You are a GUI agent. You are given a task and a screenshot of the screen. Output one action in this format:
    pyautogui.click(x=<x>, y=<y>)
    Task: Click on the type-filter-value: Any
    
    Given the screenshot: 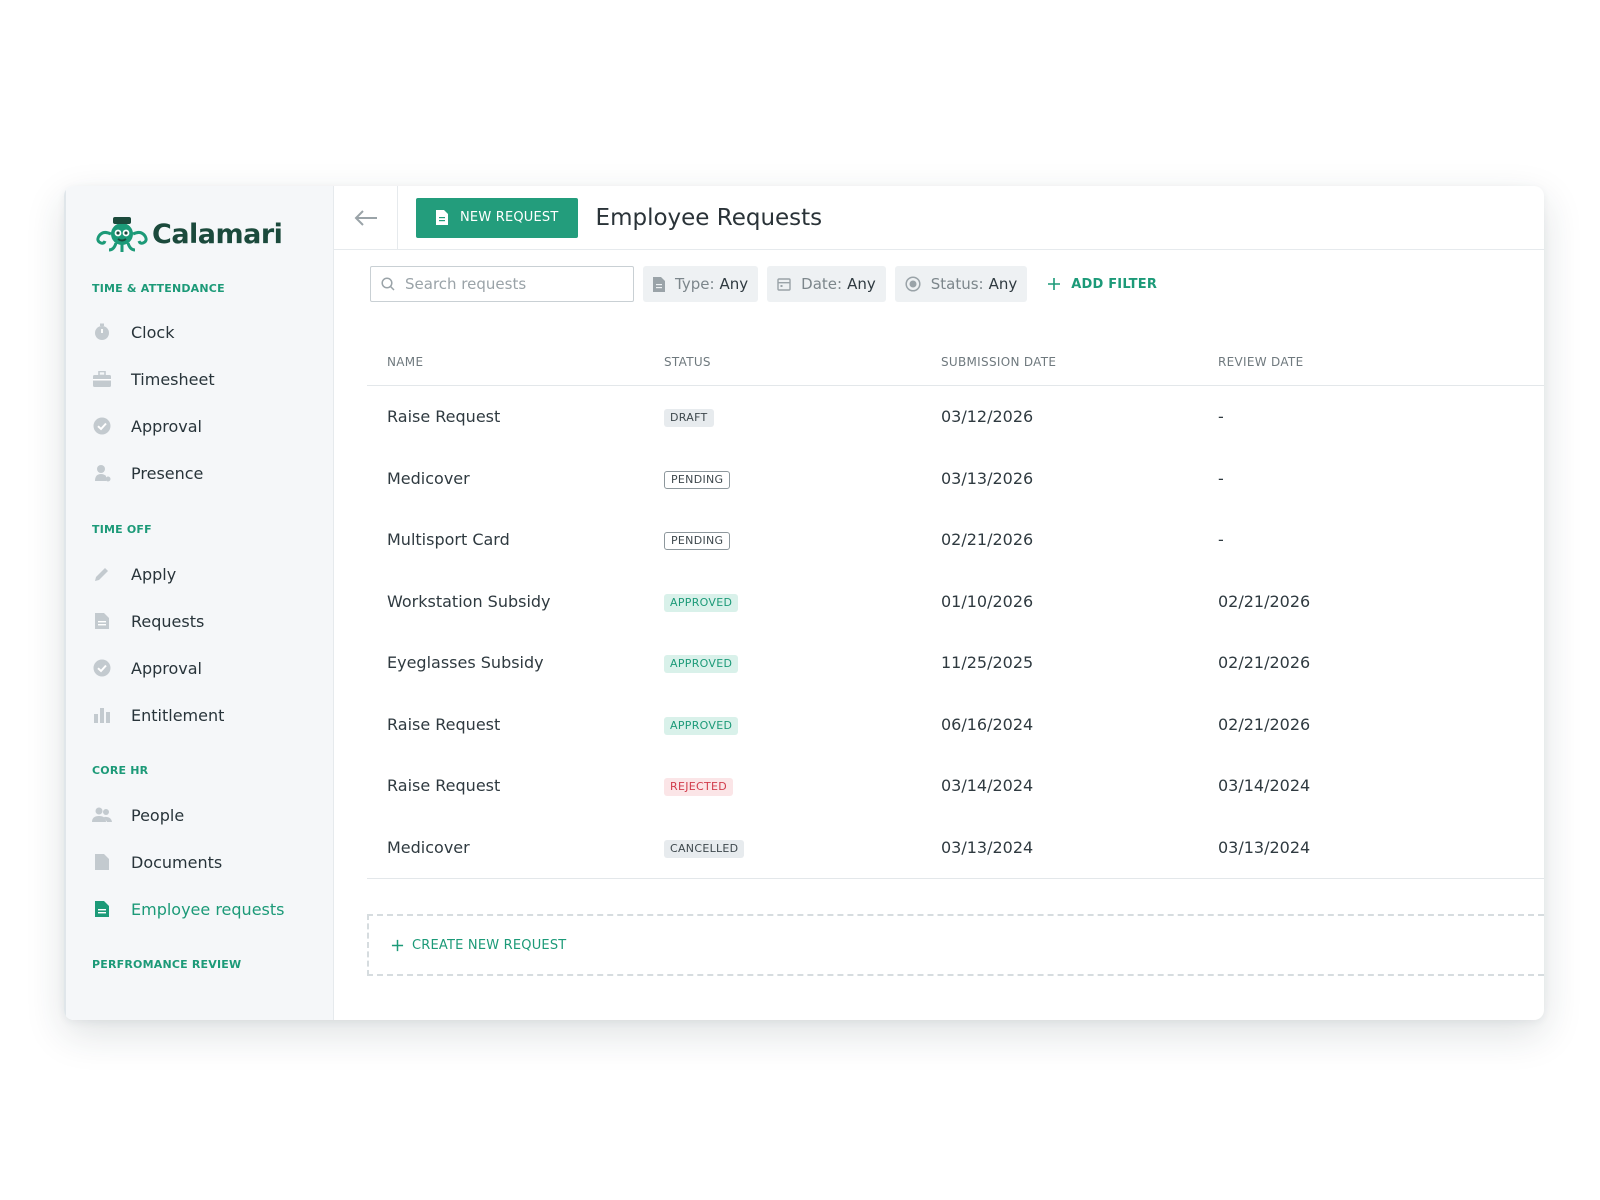 What is the action you would take?
    pyautogui.click(x=734, y=284)
    